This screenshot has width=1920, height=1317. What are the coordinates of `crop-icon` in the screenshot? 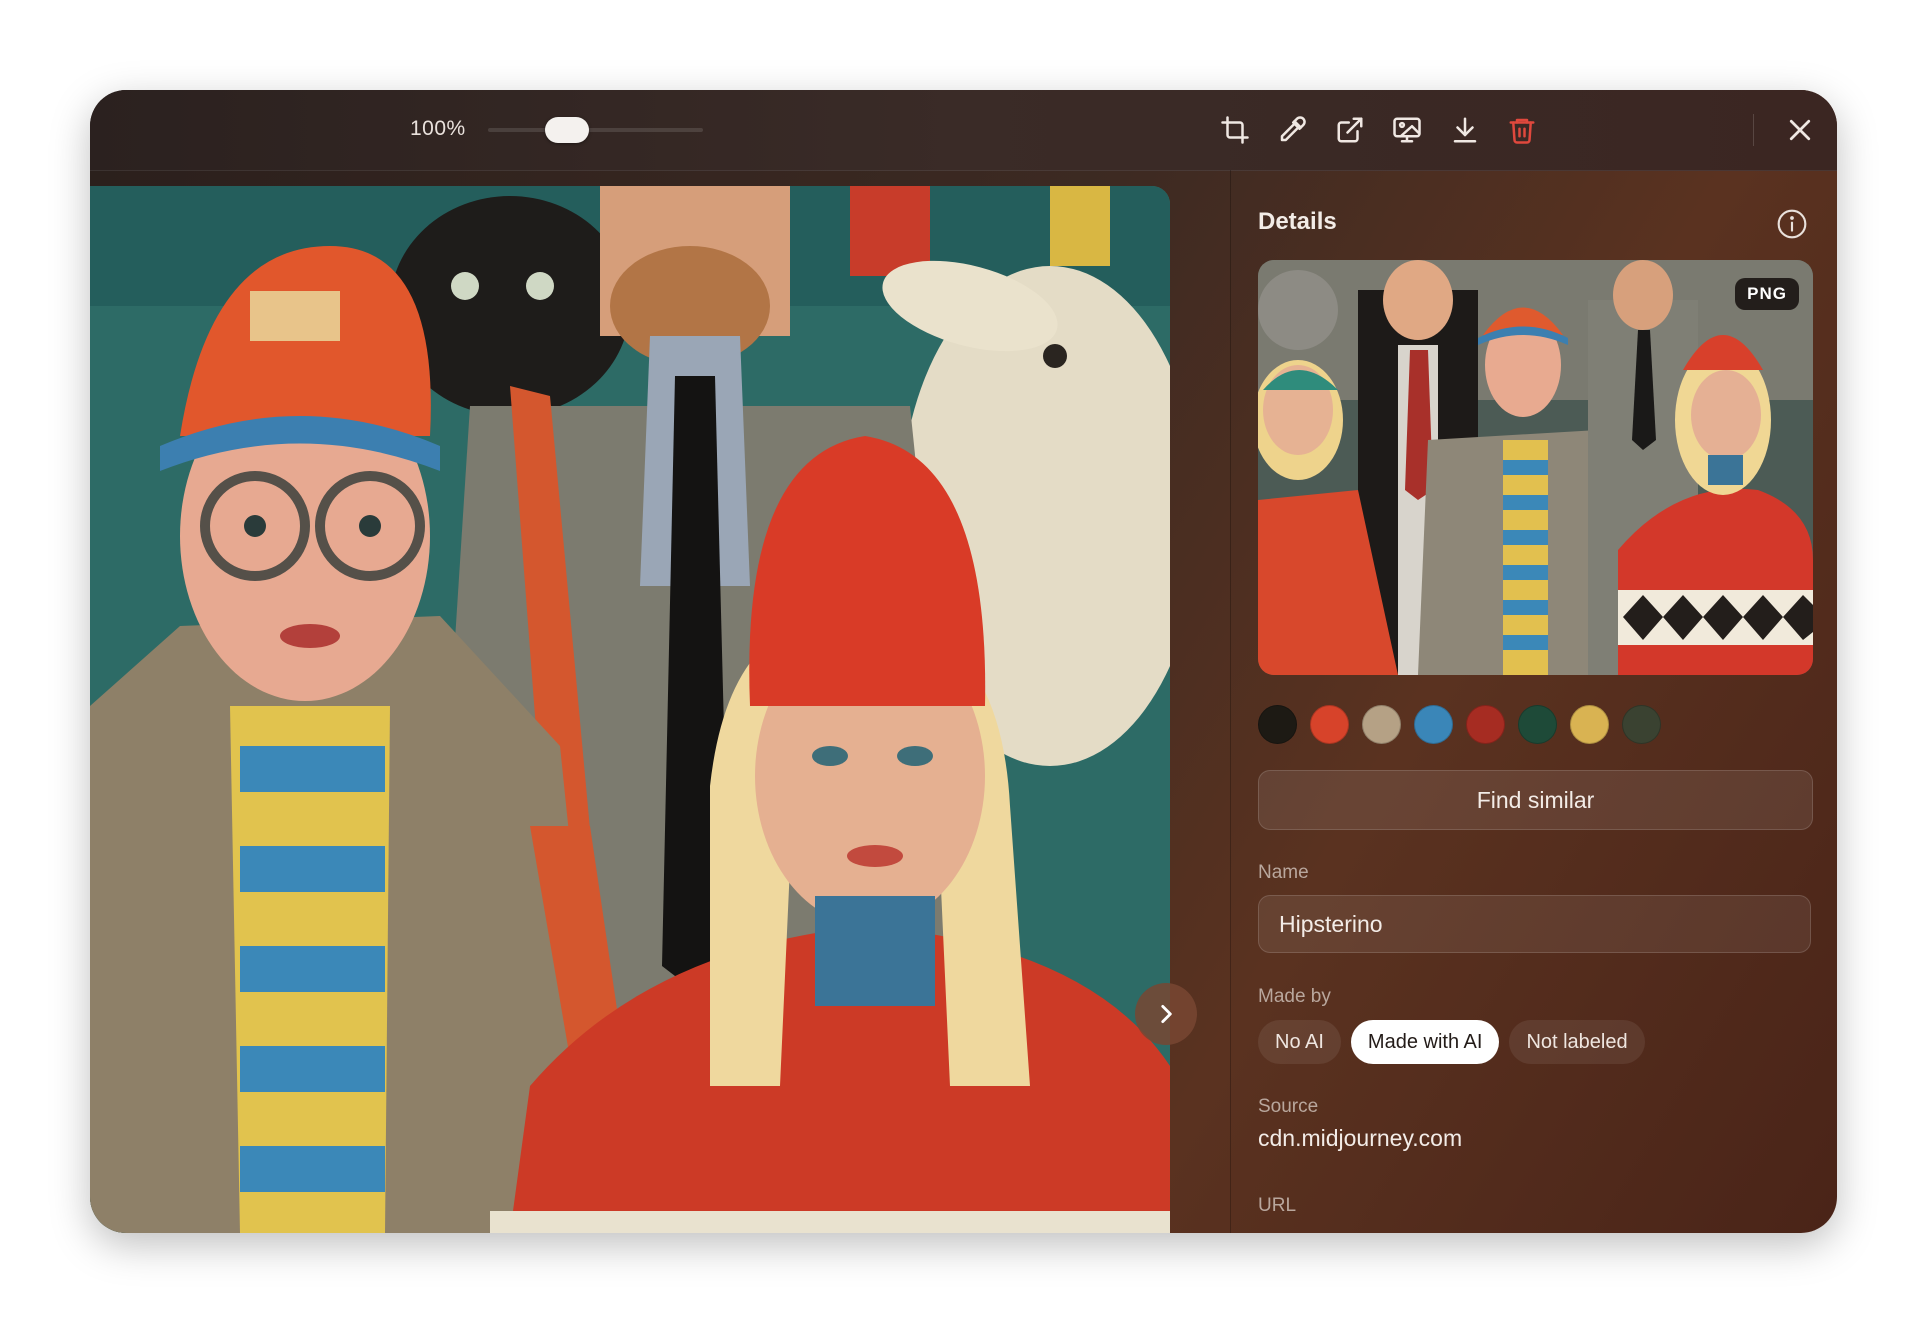 It's located at (1235, 130).